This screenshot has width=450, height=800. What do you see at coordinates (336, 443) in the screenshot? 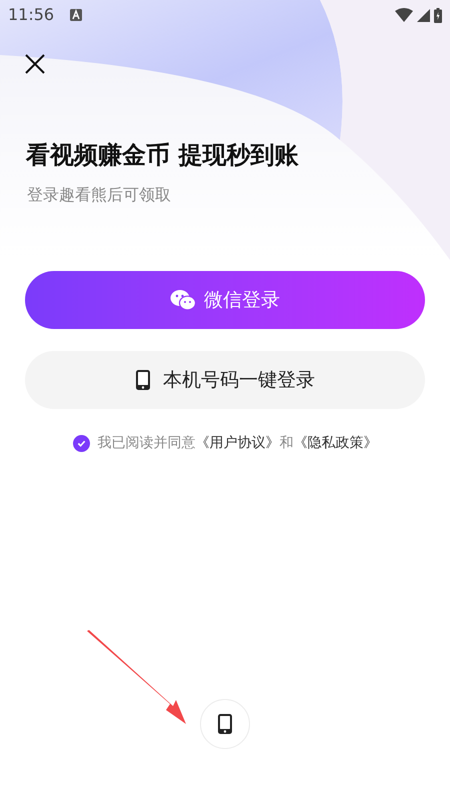
I see `agreement-link: 《隐私政策》` at bounding box center [336, 443].